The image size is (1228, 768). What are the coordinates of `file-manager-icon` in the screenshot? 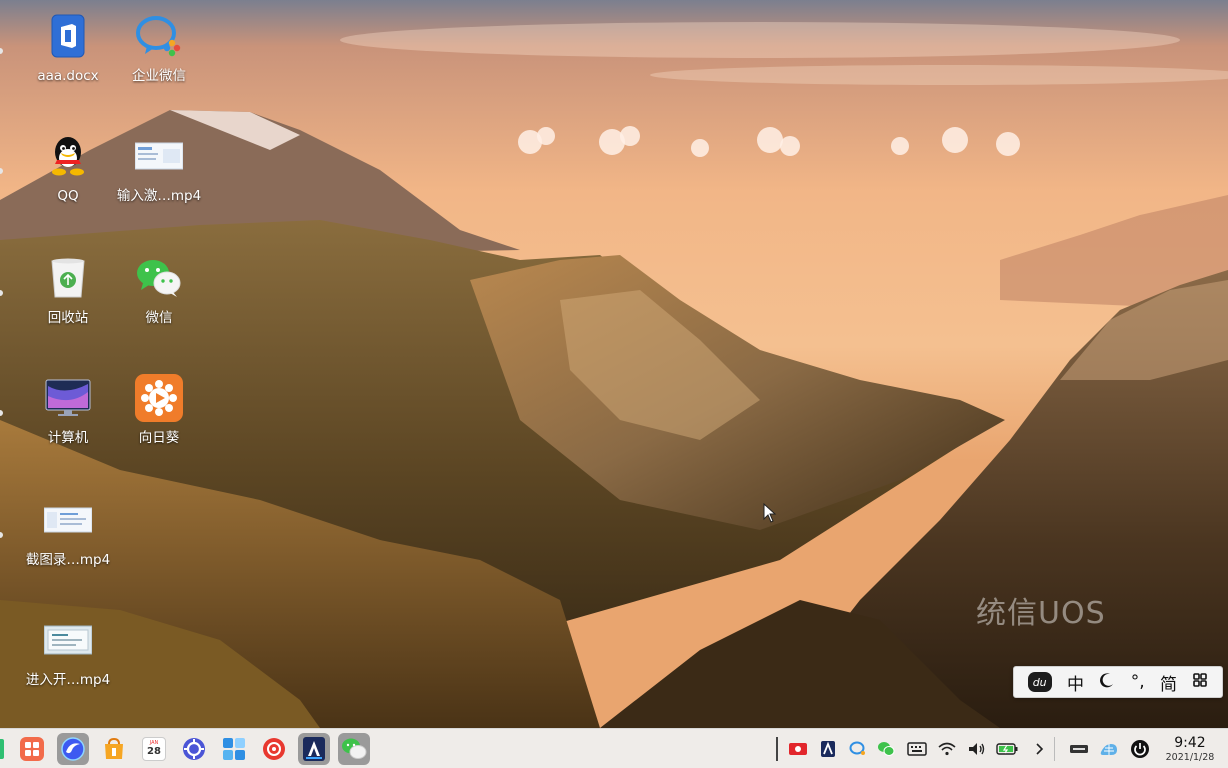 It's located at (234, 749).